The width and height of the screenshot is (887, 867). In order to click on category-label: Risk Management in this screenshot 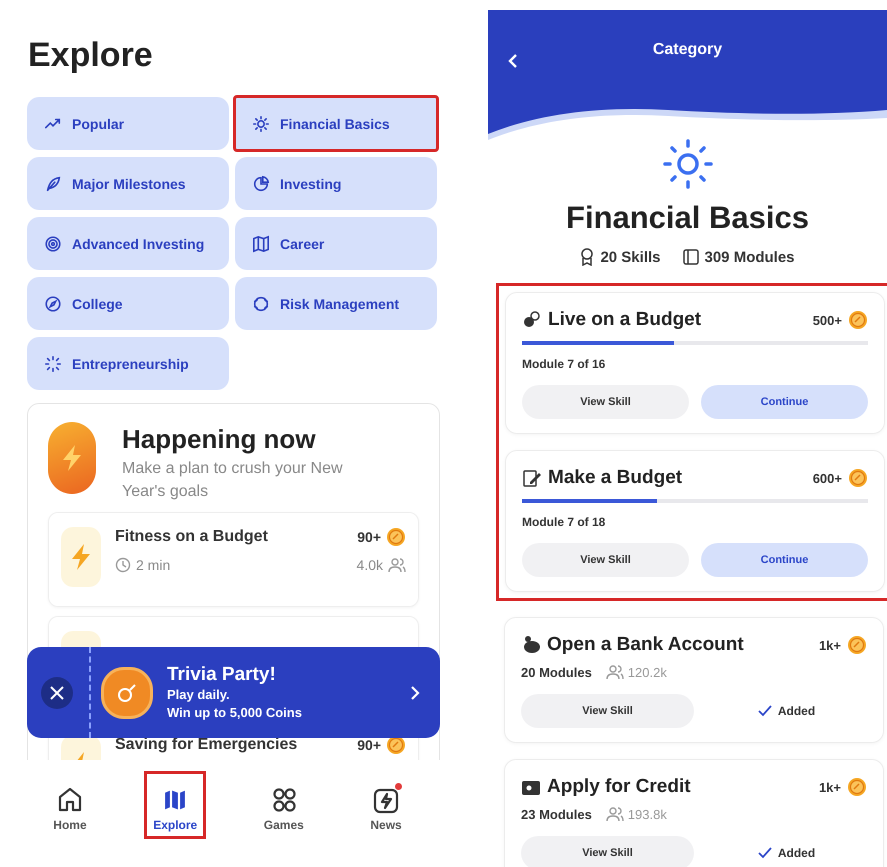, I will do `click(340, 304)`.